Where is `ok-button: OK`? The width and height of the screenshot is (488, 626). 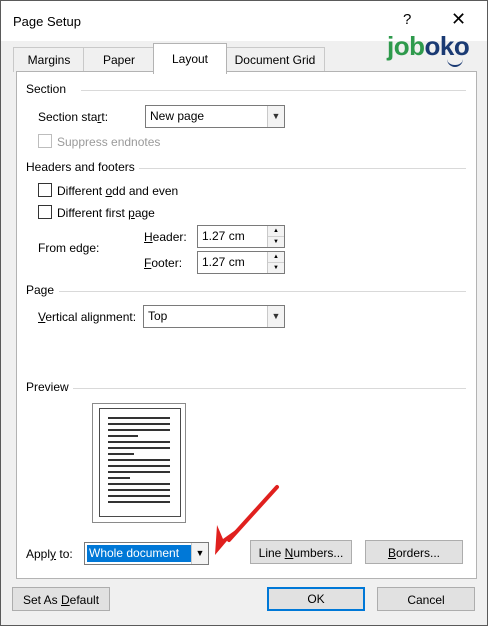 ok-button: OK is located at coordinates (316, 599).